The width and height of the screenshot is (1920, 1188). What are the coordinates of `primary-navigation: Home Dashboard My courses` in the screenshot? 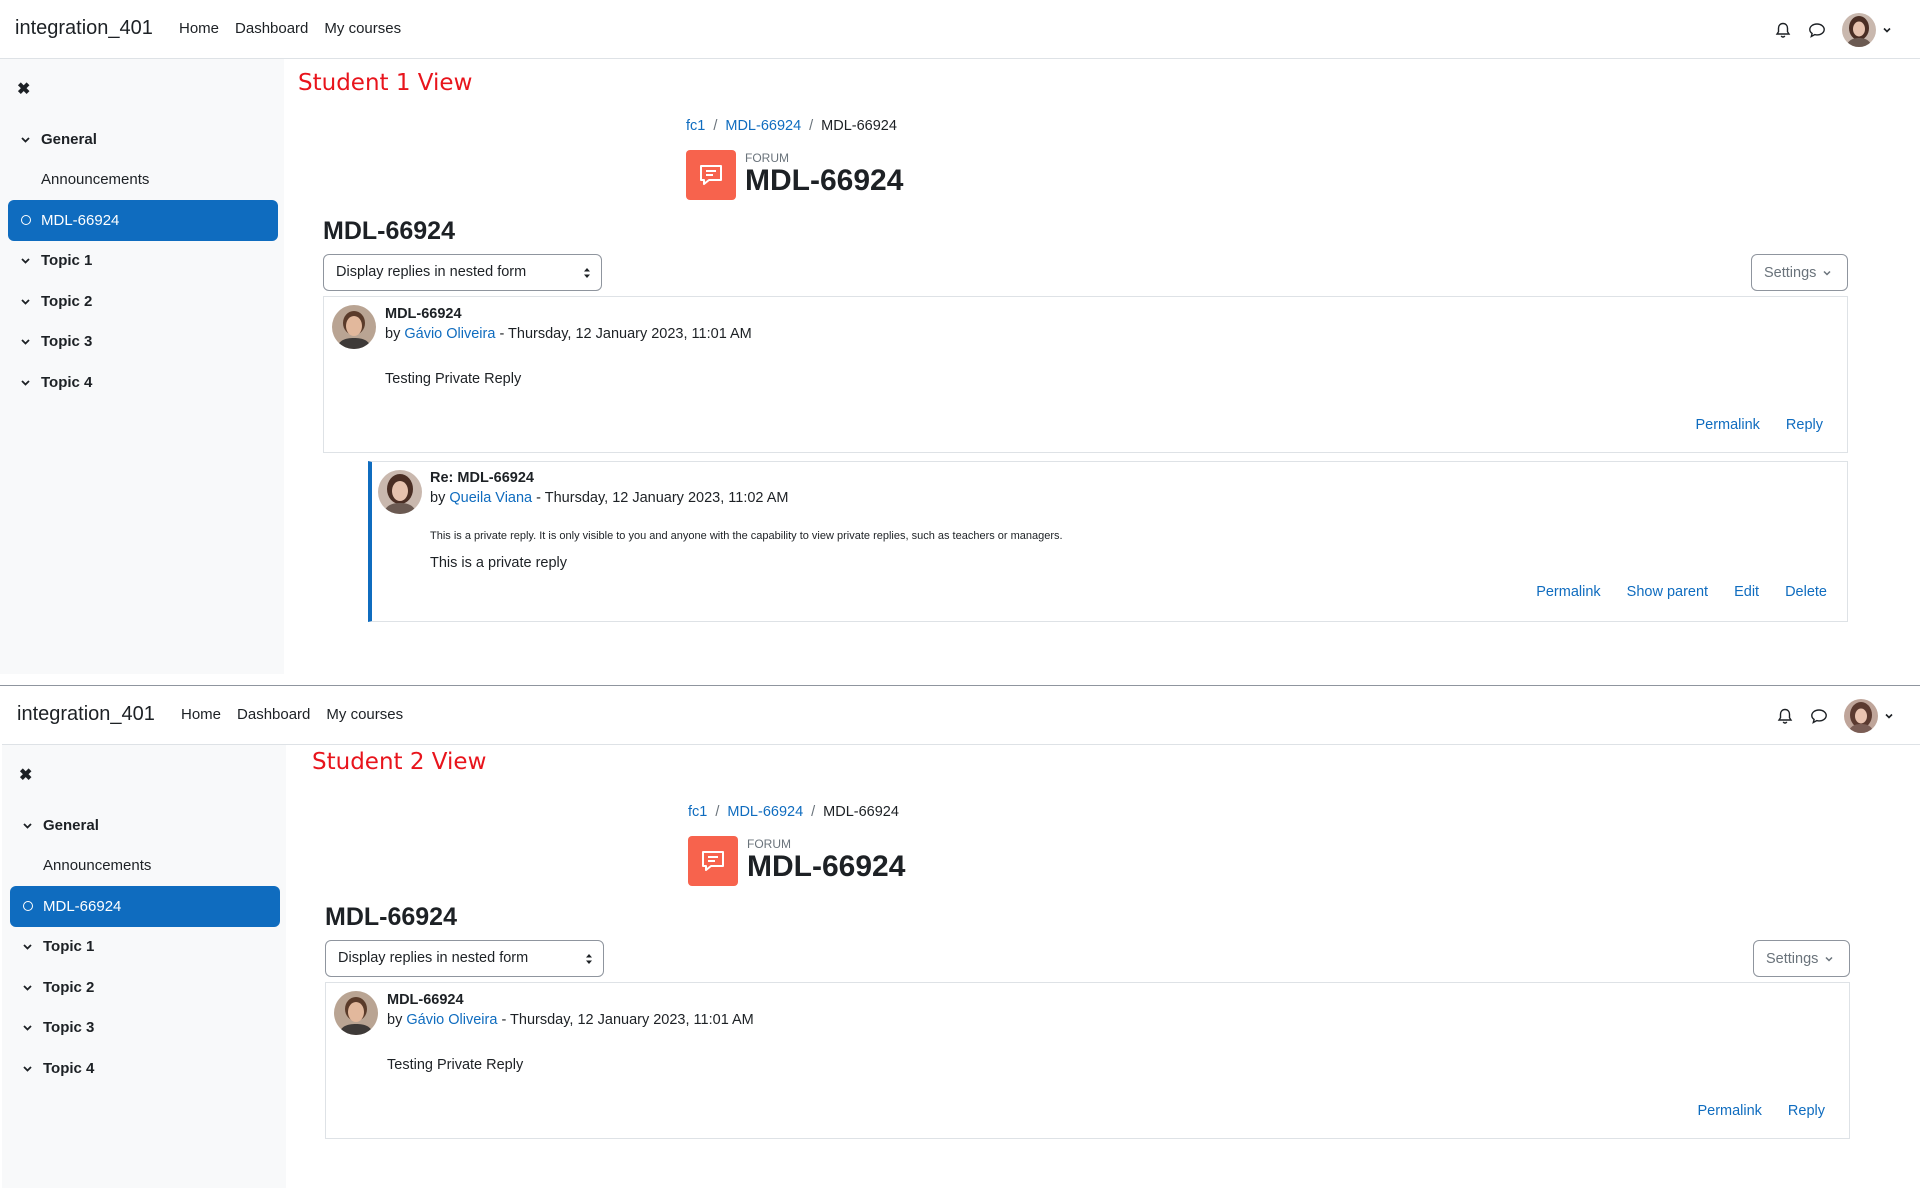 It's located at (290, 28).